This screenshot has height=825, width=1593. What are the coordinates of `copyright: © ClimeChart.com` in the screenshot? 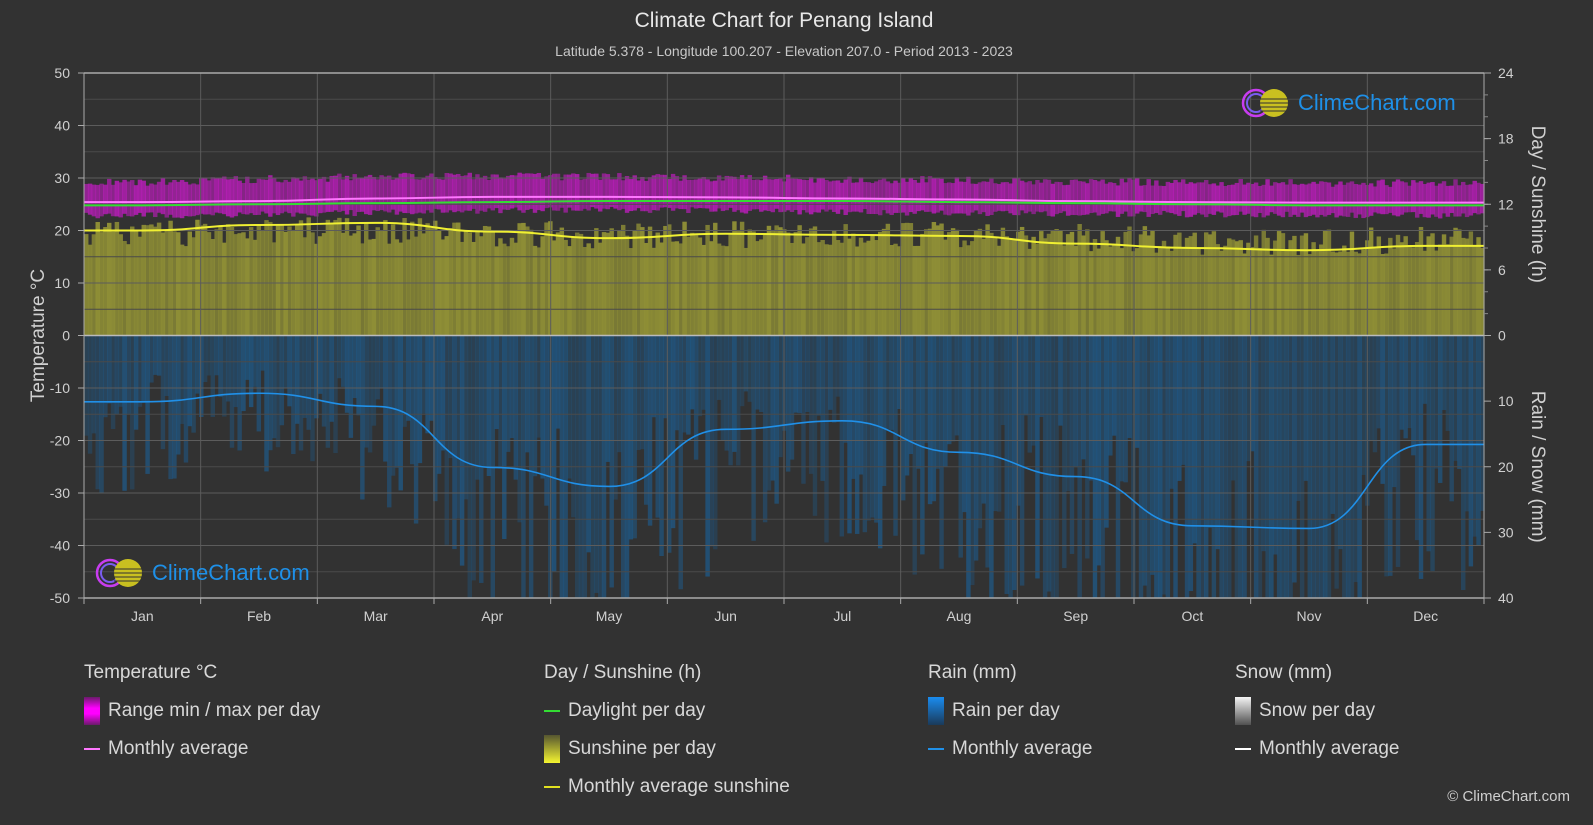 It's located at (1508, 796).